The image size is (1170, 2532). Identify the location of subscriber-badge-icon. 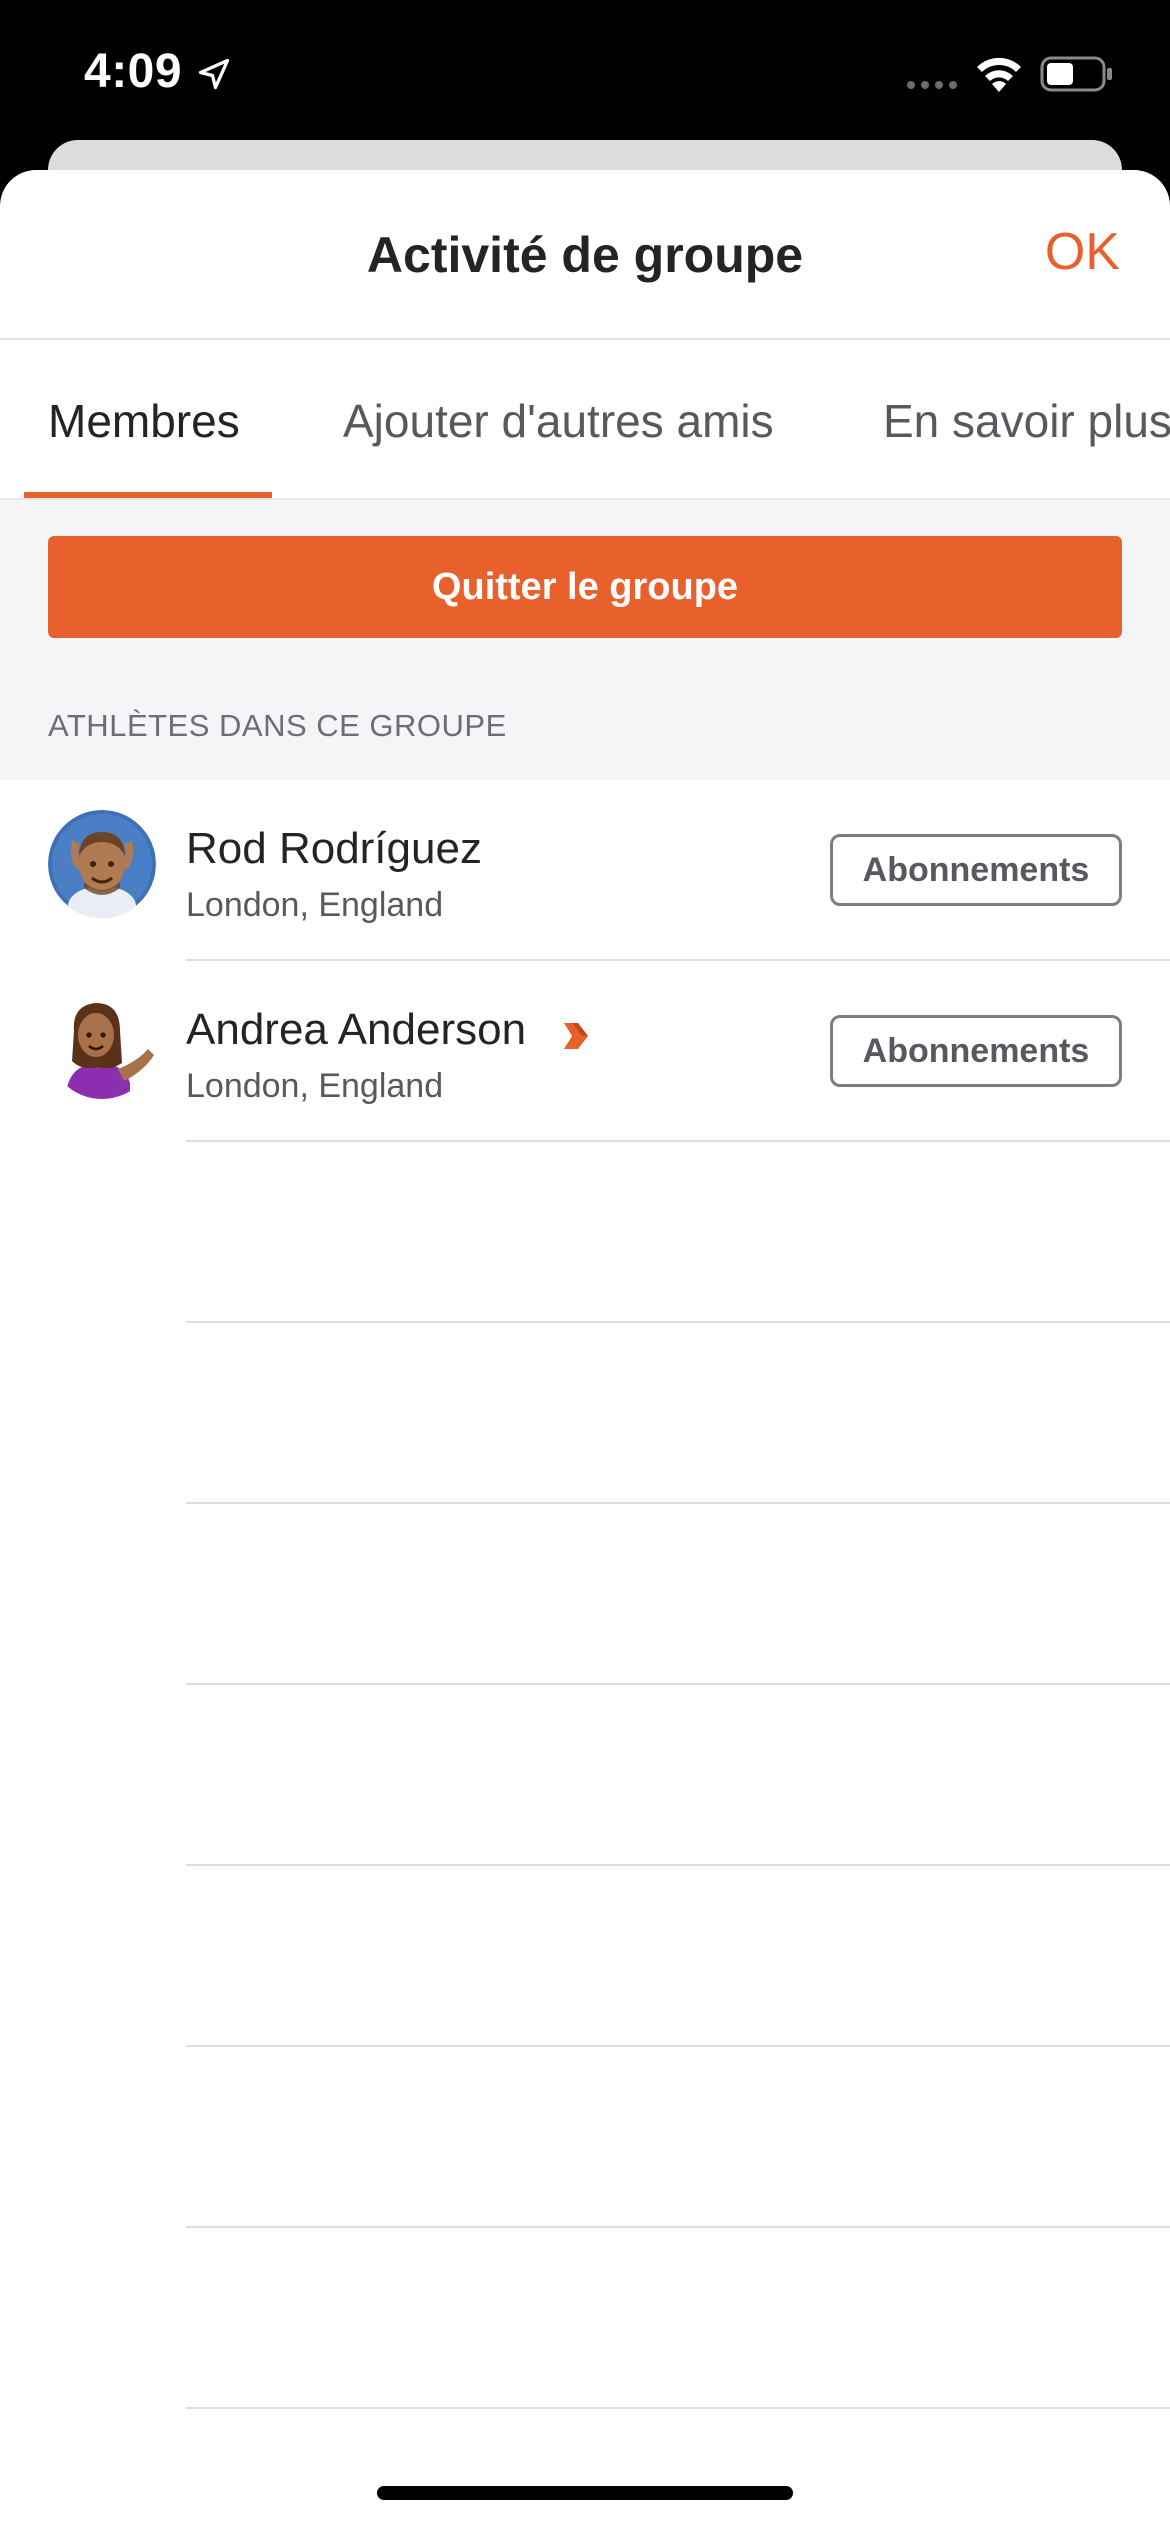
(576, 1036).